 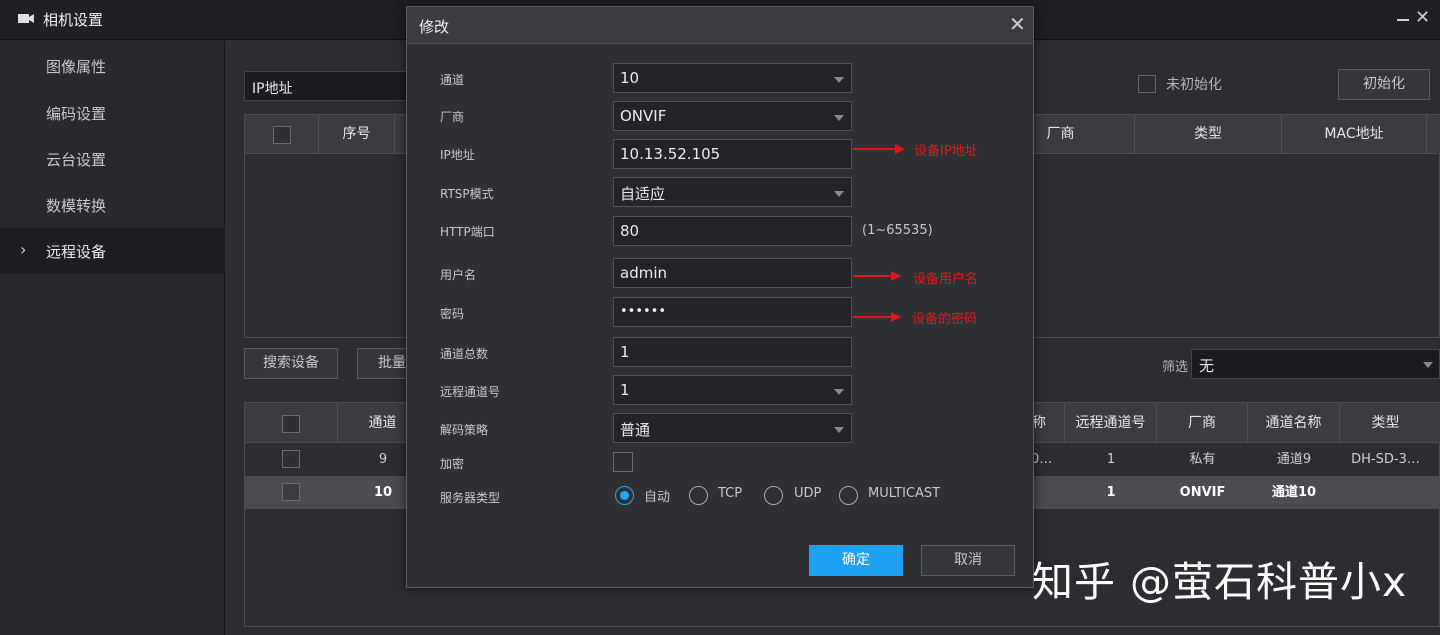 I want to click on vendor-select: ONVIF, so click(x=732, y=116).